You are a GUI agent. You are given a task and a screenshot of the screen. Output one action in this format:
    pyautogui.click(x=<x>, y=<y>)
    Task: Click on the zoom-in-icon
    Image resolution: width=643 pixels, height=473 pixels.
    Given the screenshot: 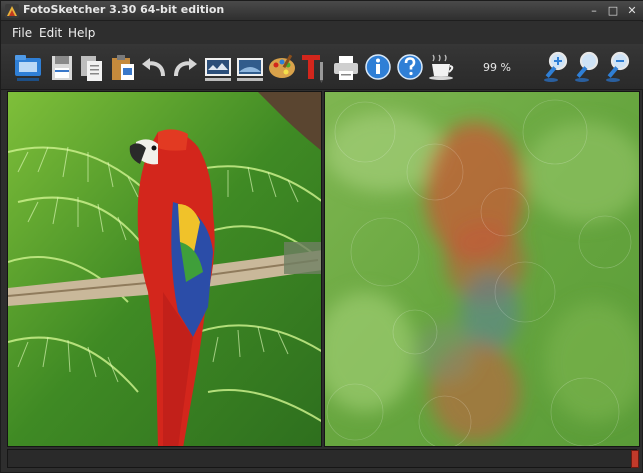 What is the action you would take?
    pyautogui.click(x=556, y=66)
    